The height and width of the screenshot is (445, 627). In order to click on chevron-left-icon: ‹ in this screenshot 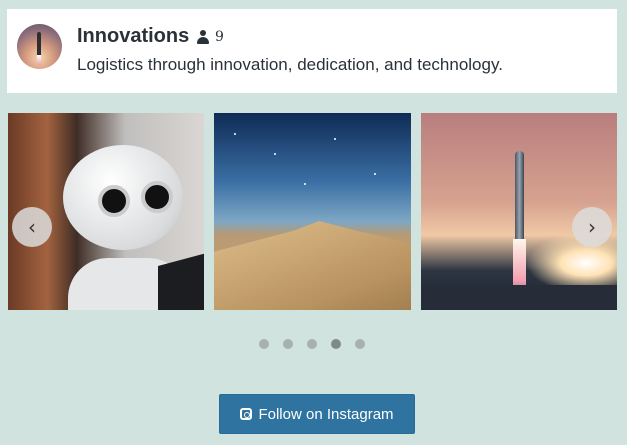, I will do `click(32, 227)`.